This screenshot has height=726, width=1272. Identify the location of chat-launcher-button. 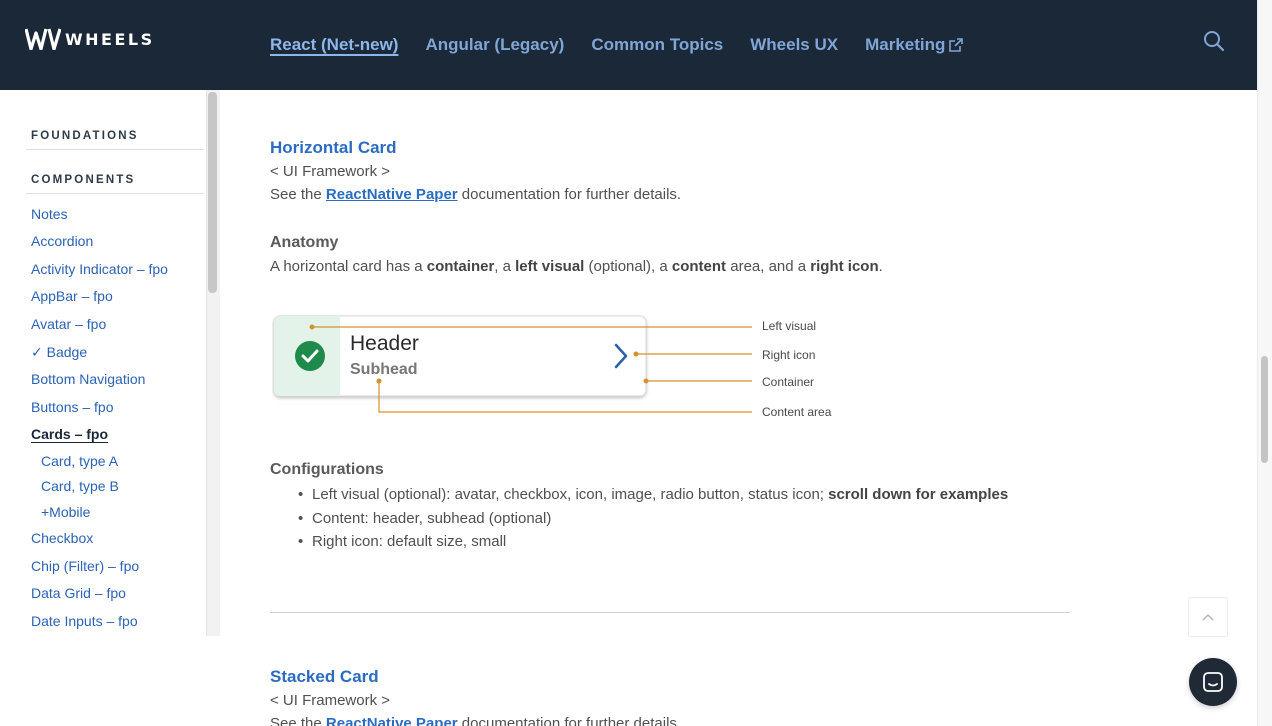
(1213, 682).